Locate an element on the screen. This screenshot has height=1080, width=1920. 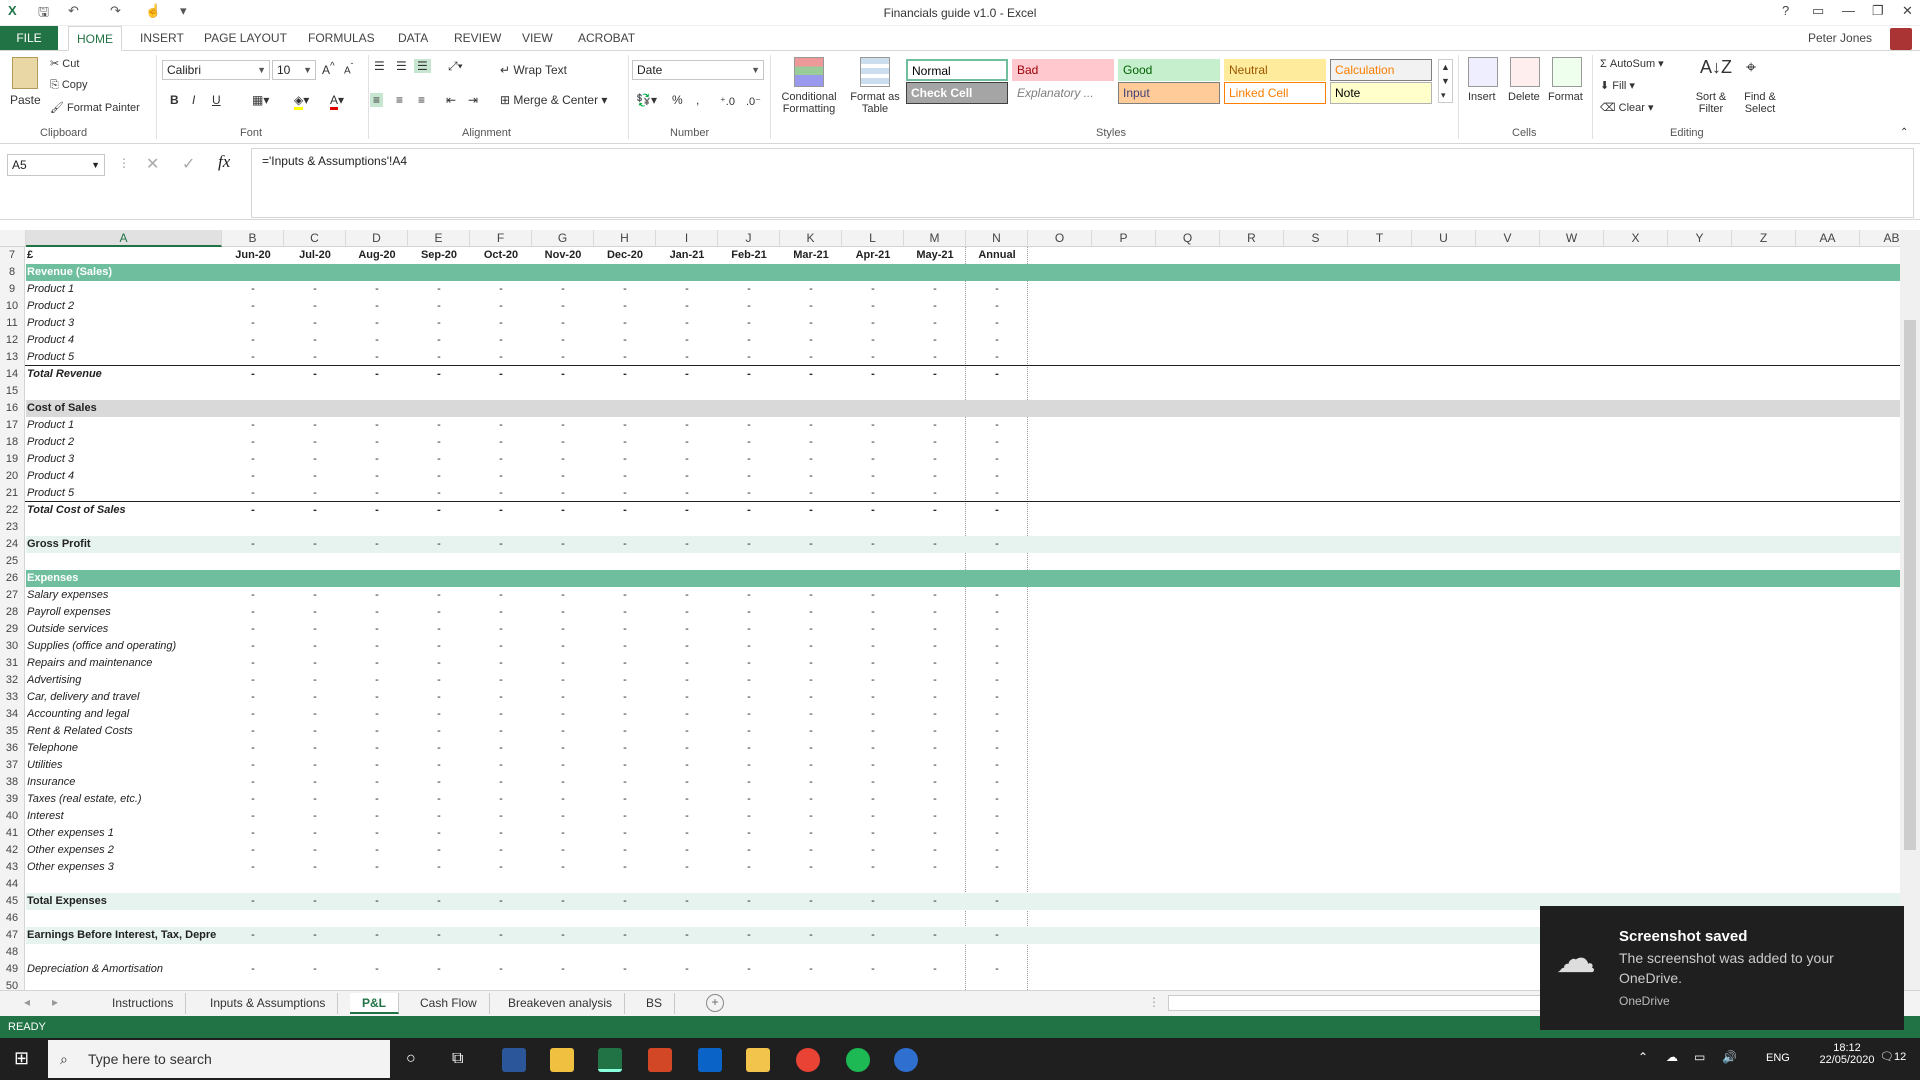
row-label: Insurance is located at coordinates (124, 782).